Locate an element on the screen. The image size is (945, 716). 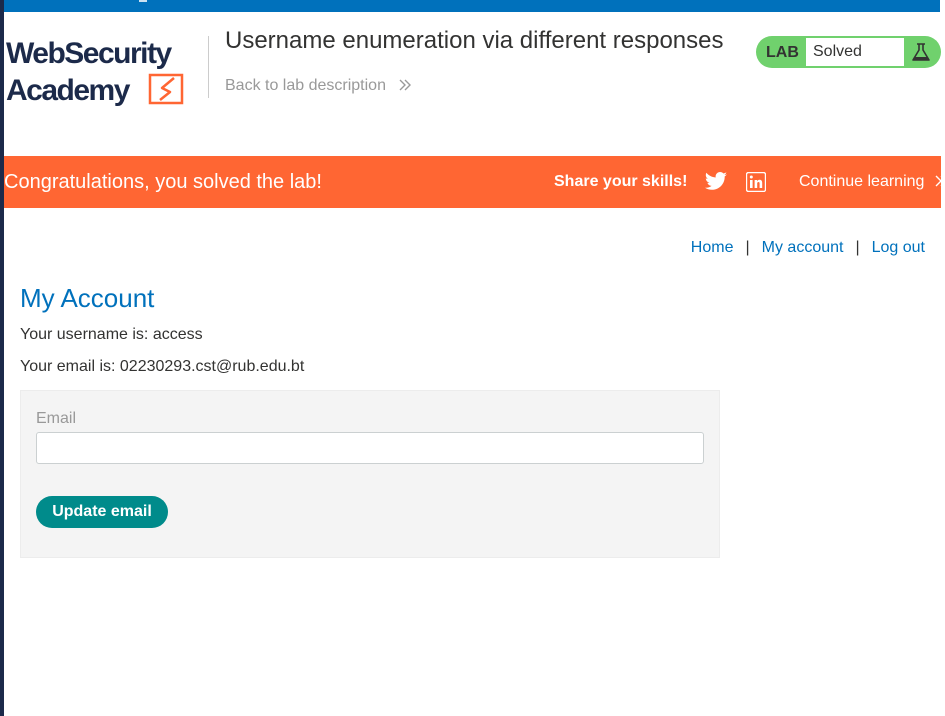
email-field-label: Email is located at coordinates (56, 418).